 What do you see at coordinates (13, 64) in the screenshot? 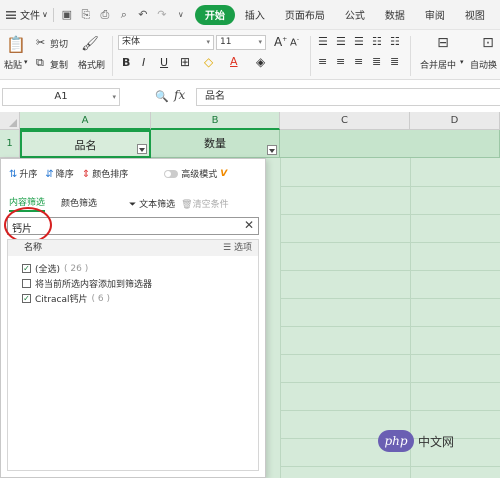
I see `paste-button: 粘贴` at bounding box center [13, 64].